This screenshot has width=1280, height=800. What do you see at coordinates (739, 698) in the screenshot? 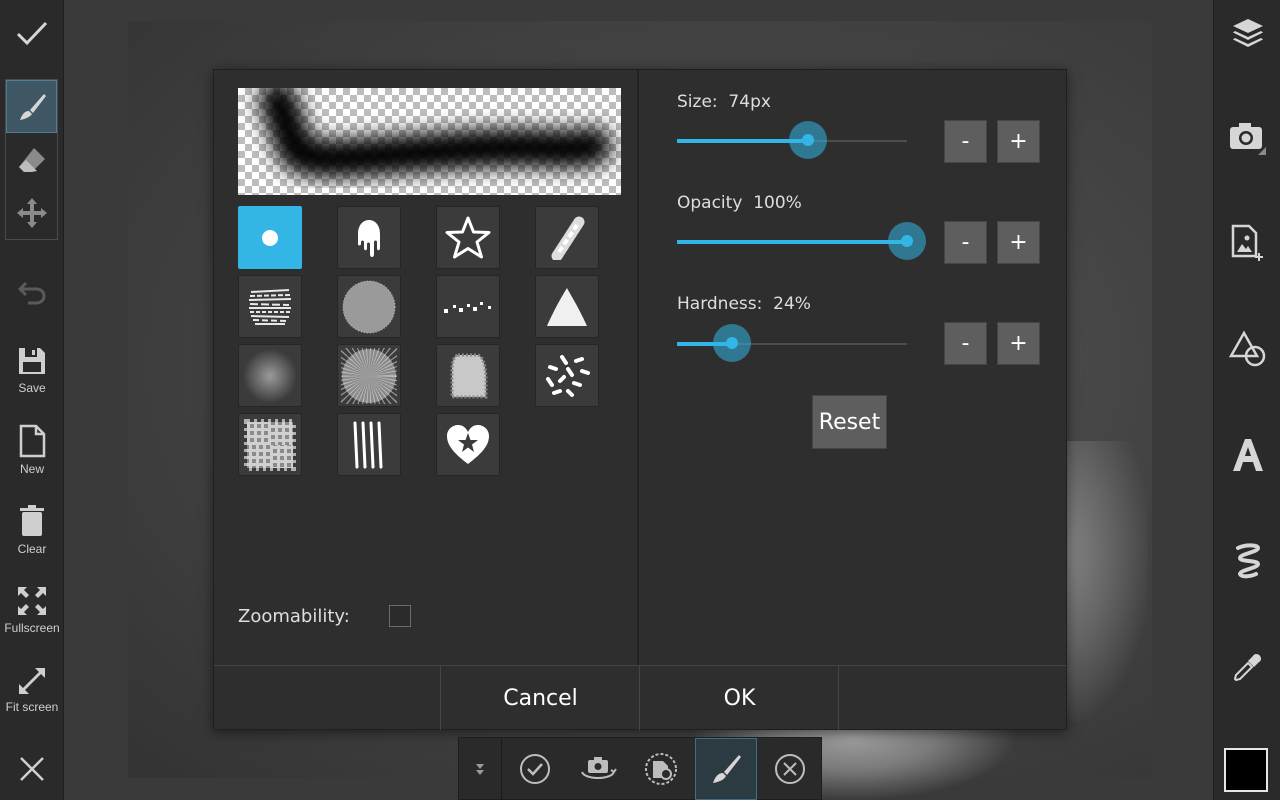
I see `ok-button: OK` at bounding box center [739, 698].